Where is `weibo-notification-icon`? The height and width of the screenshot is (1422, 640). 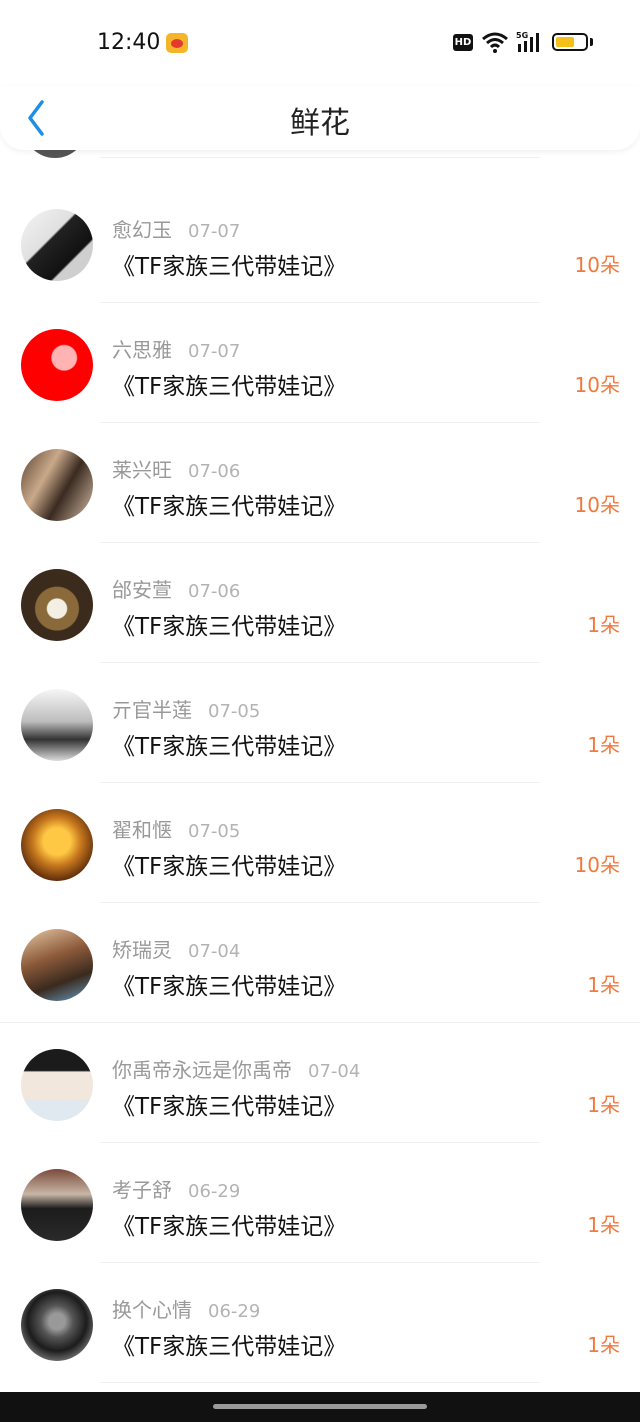
weibo-notification-icon is located at coordinates (177, 43).